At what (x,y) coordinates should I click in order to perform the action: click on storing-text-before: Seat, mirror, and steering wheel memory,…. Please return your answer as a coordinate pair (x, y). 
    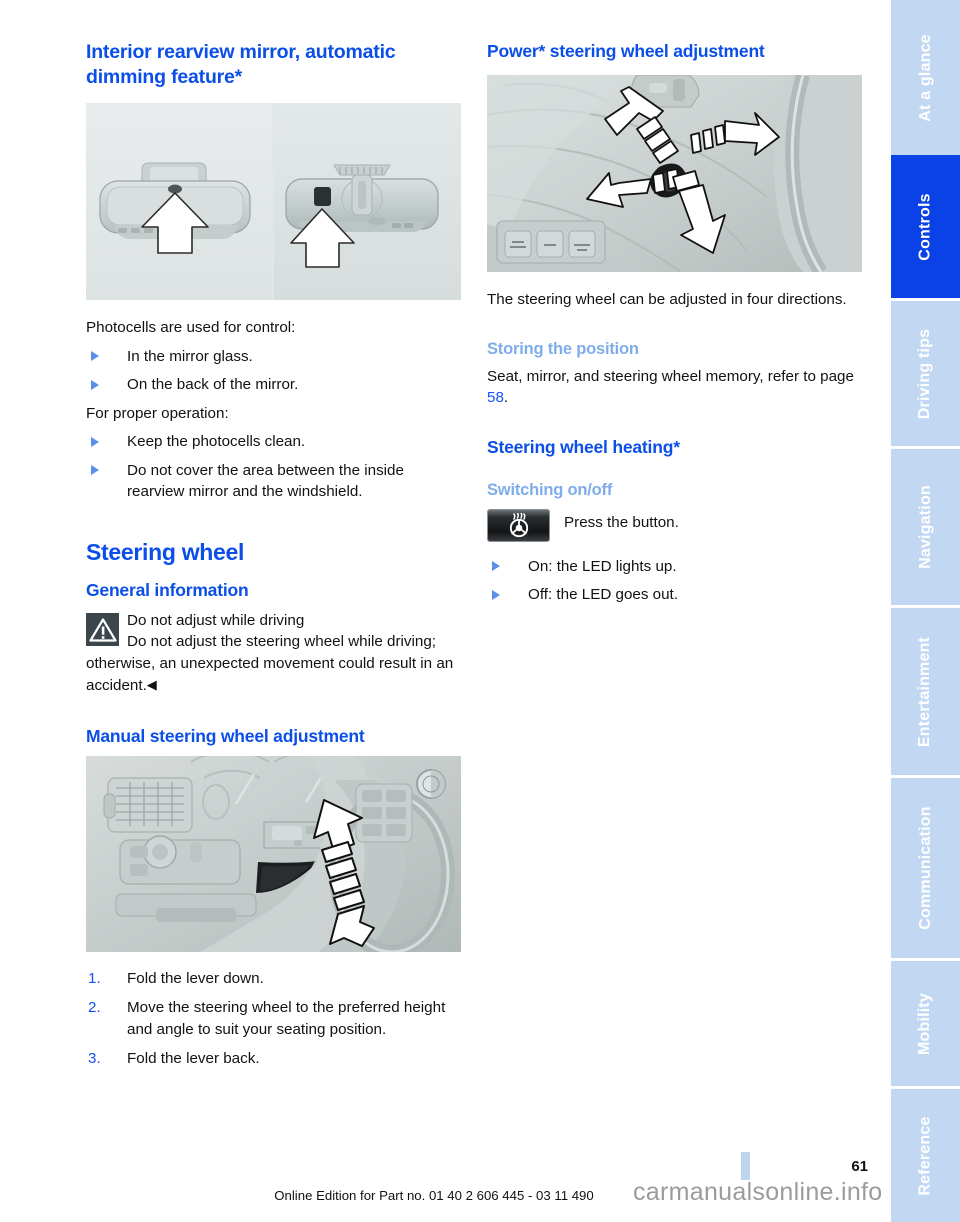
    Looking at the image, I should click on (670, 376).